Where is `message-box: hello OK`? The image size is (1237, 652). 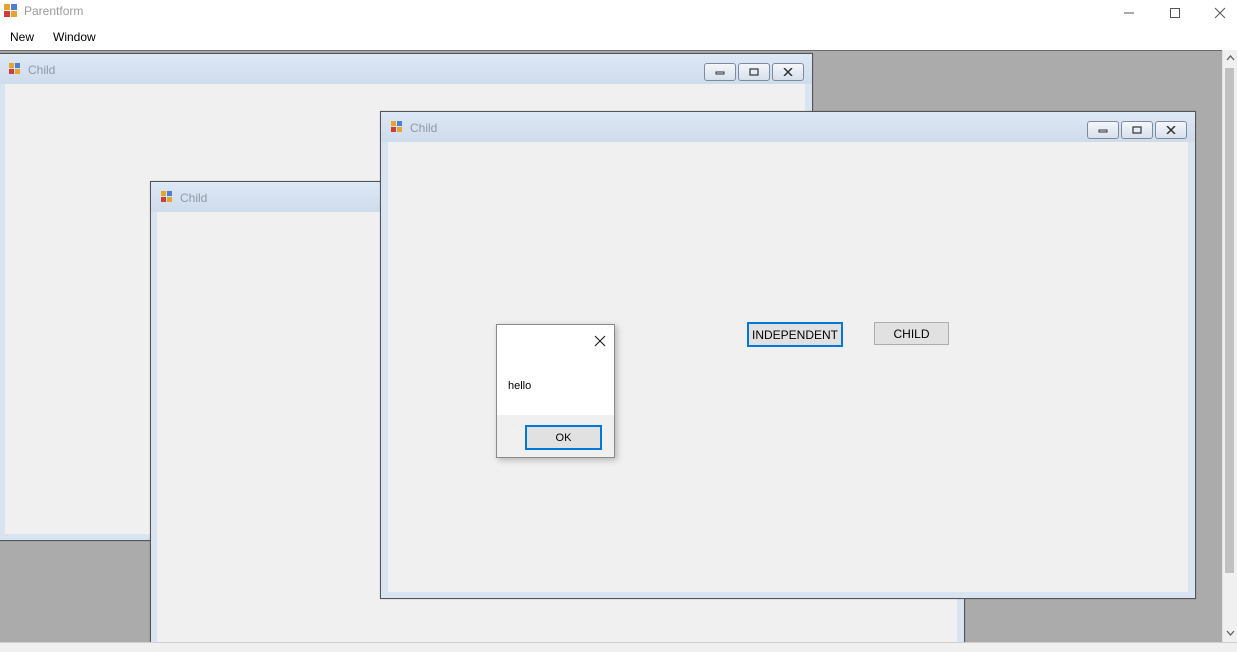 message-box: hello OK is located at coordinates (555, 391).